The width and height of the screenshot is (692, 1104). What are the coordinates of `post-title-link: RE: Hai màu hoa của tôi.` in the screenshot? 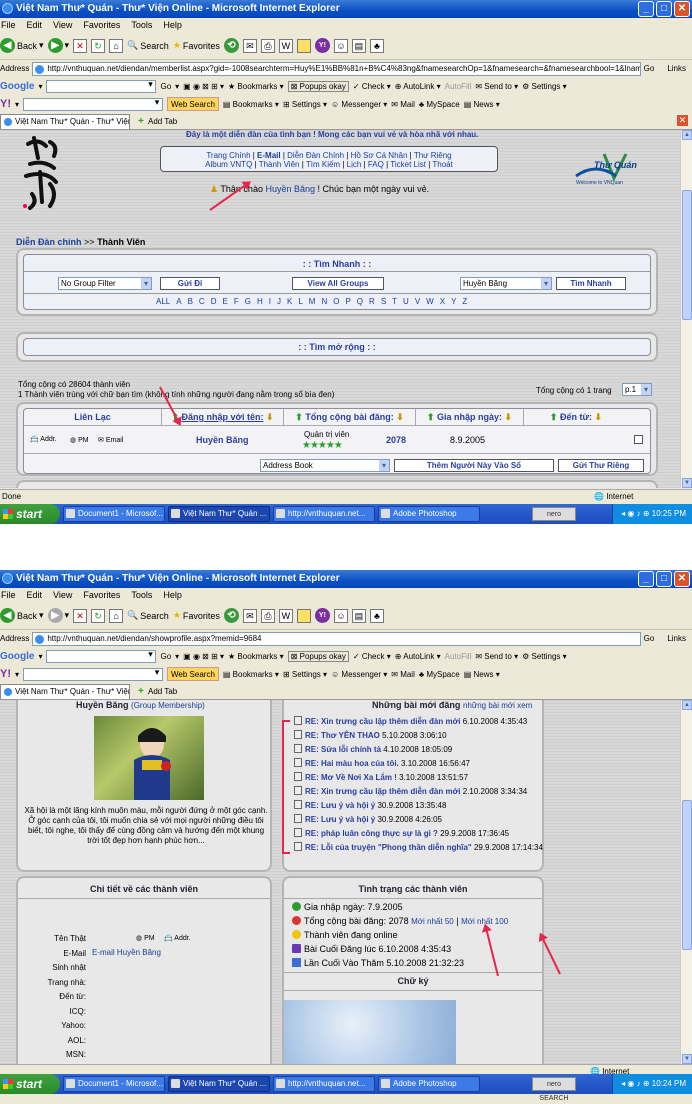 It's located at (352, 763).